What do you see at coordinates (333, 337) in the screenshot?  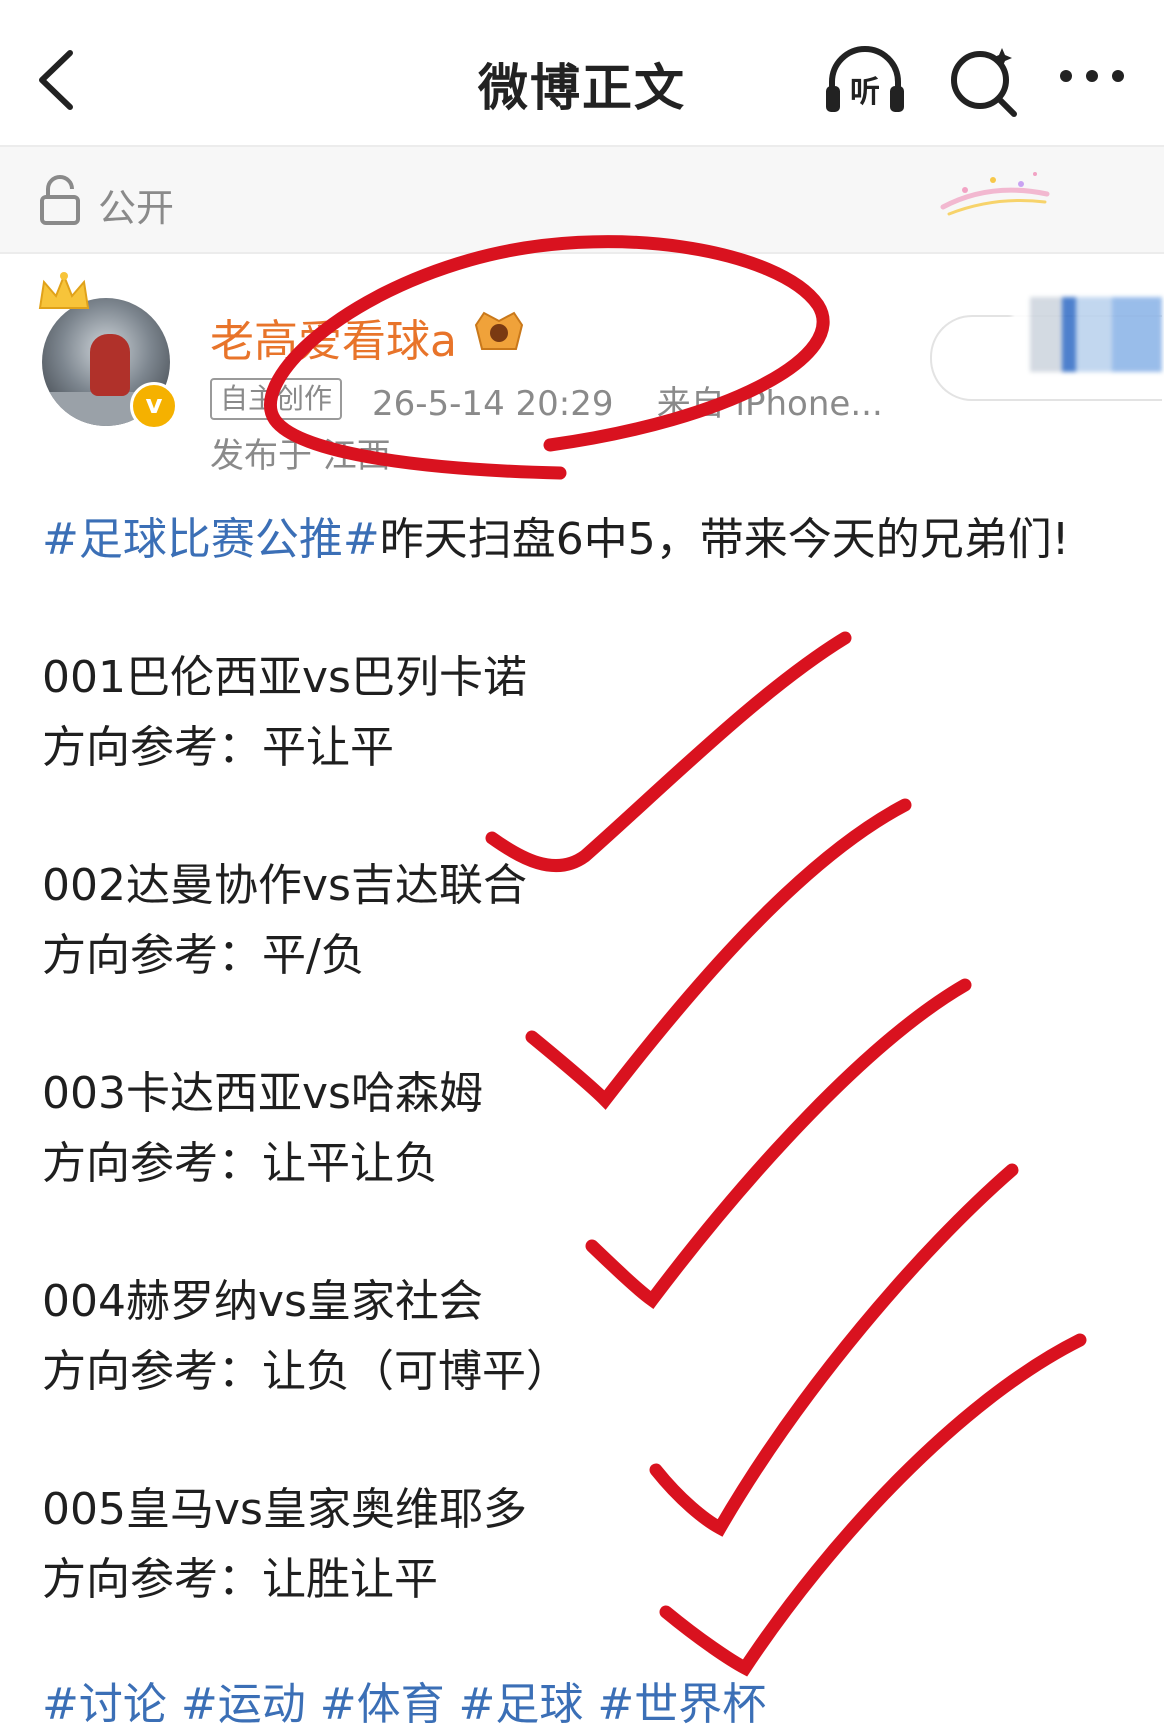 I see `author-name: 老高爱看球a` at bounding box center [333, 337].